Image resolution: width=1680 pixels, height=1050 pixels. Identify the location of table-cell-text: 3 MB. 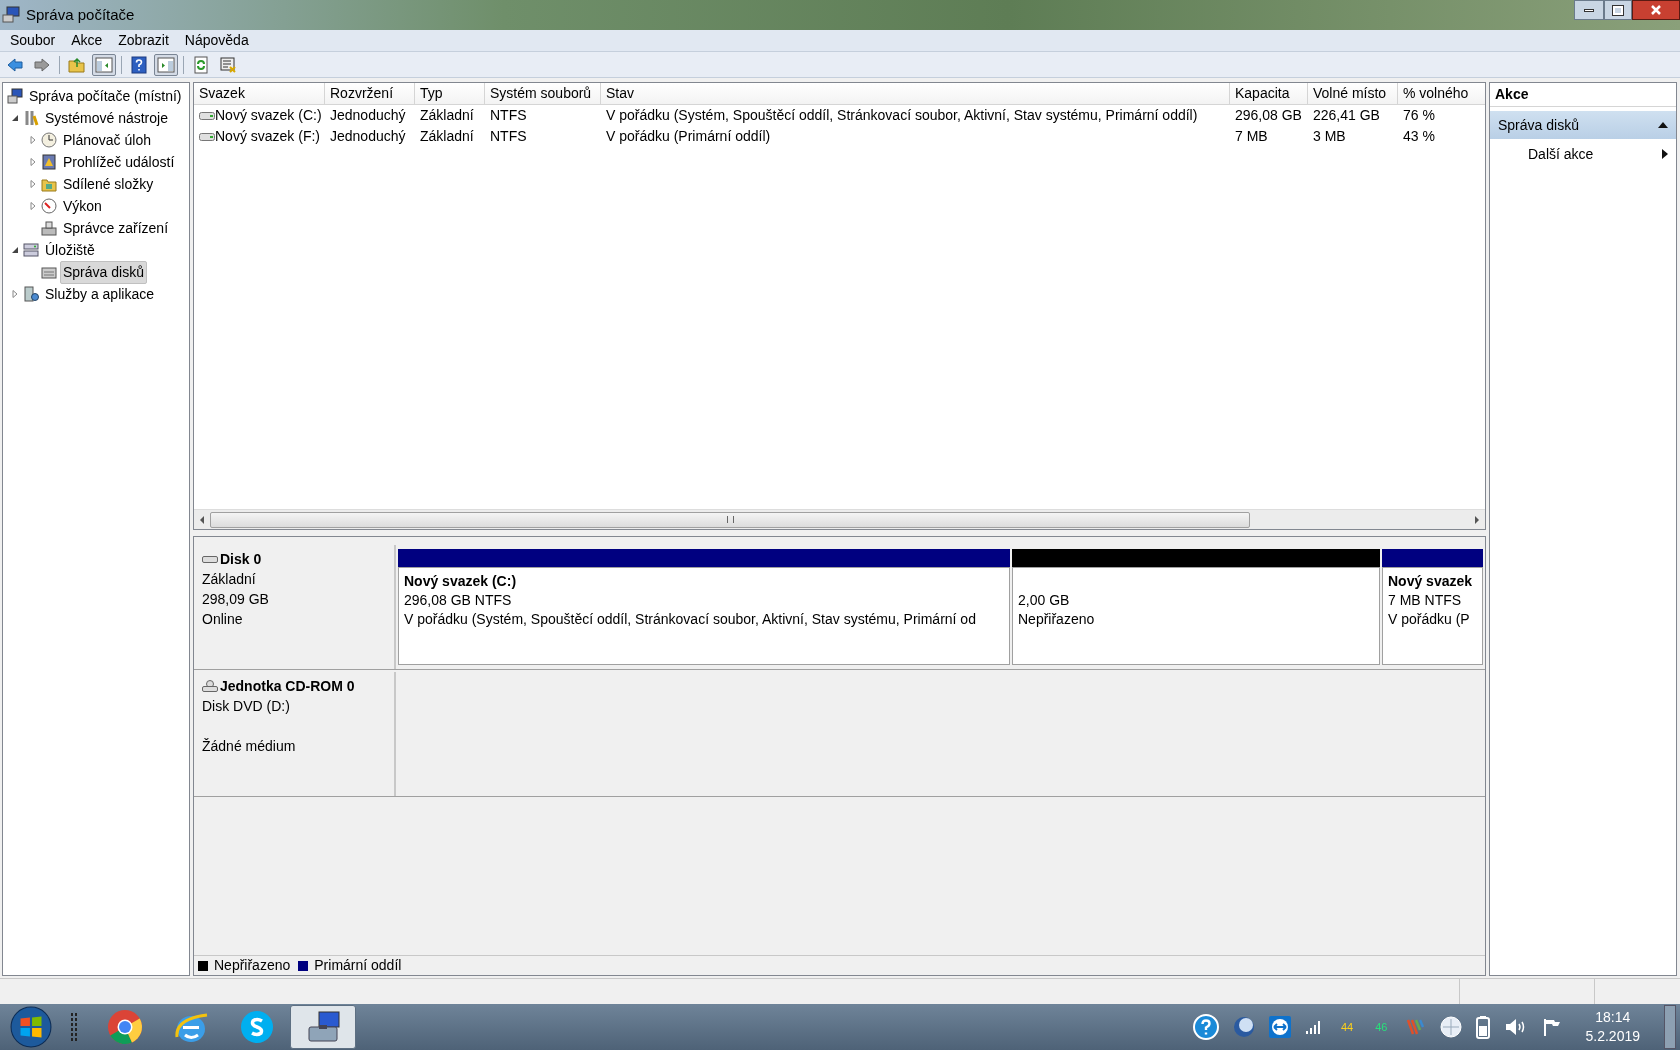
(1329, 136).